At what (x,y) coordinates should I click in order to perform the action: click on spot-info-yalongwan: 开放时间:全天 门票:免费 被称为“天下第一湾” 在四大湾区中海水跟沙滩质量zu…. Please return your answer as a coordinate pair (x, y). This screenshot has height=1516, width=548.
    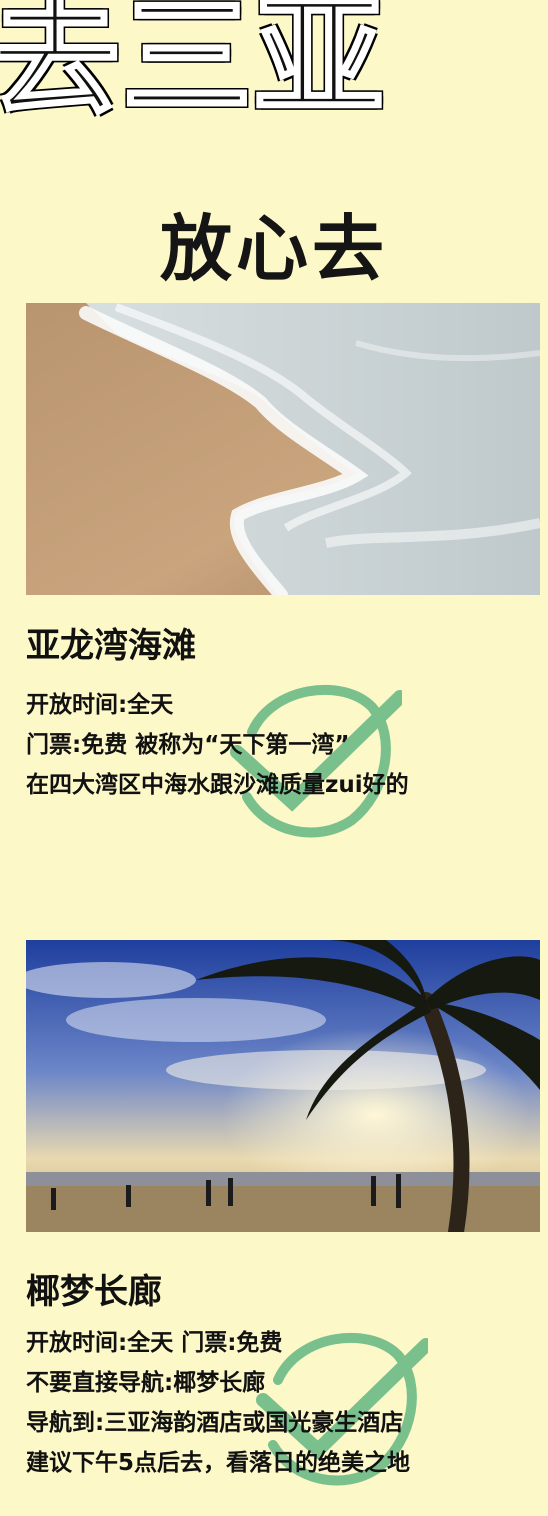
    Looking at the image, I should click on (217, 745).